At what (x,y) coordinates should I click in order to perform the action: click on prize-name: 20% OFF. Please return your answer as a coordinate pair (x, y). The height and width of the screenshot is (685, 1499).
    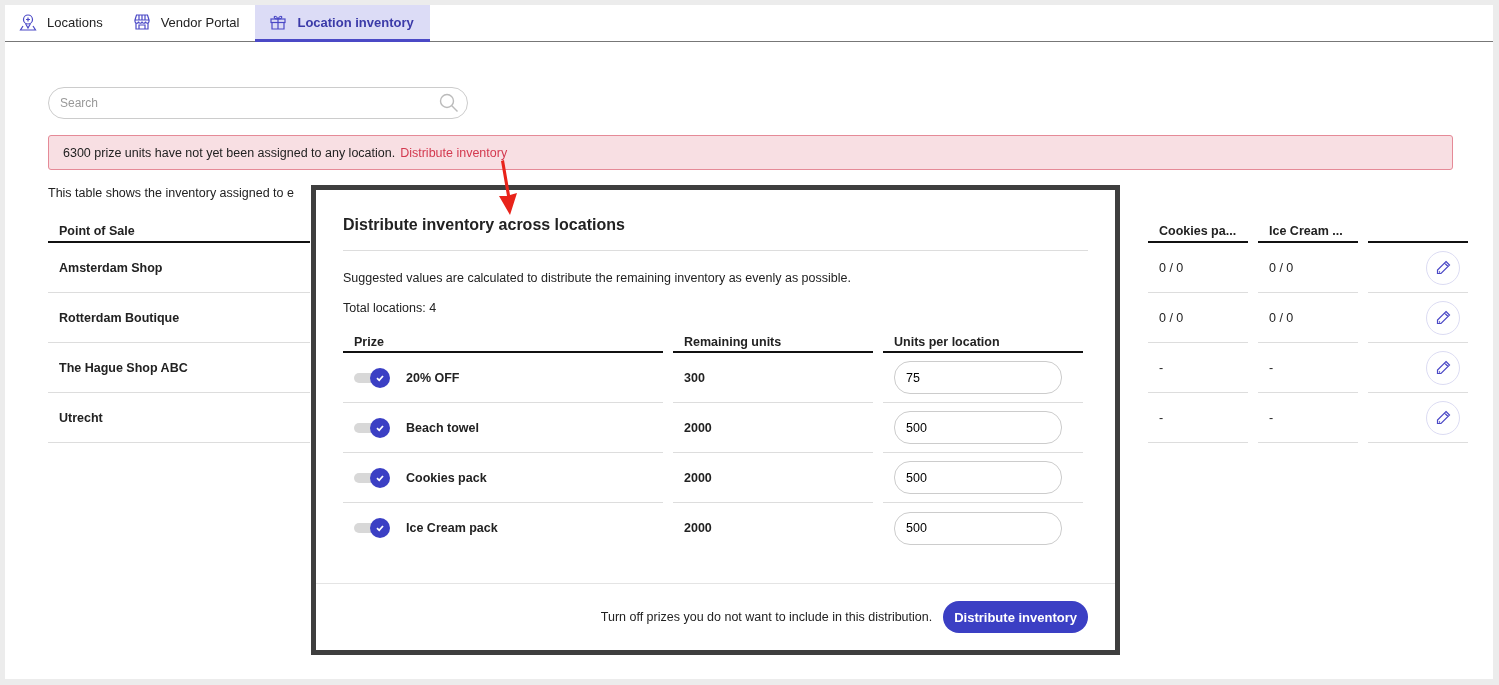
    Looking at the image, I should click on (433, 377).